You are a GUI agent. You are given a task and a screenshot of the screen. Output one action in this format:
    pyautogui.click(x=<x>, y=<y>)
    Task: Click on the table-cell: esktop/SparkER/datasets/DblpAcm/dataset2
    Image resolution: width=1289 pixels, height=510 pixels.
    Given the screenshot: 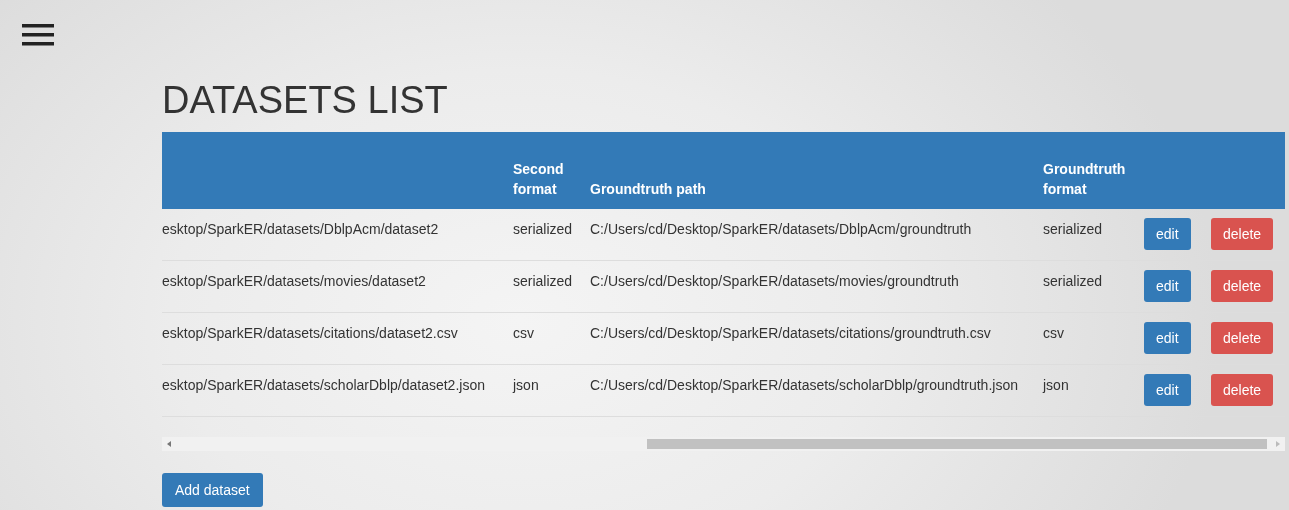 What is the action you would take?
    pyautogui.click(x=300, y=229)
    